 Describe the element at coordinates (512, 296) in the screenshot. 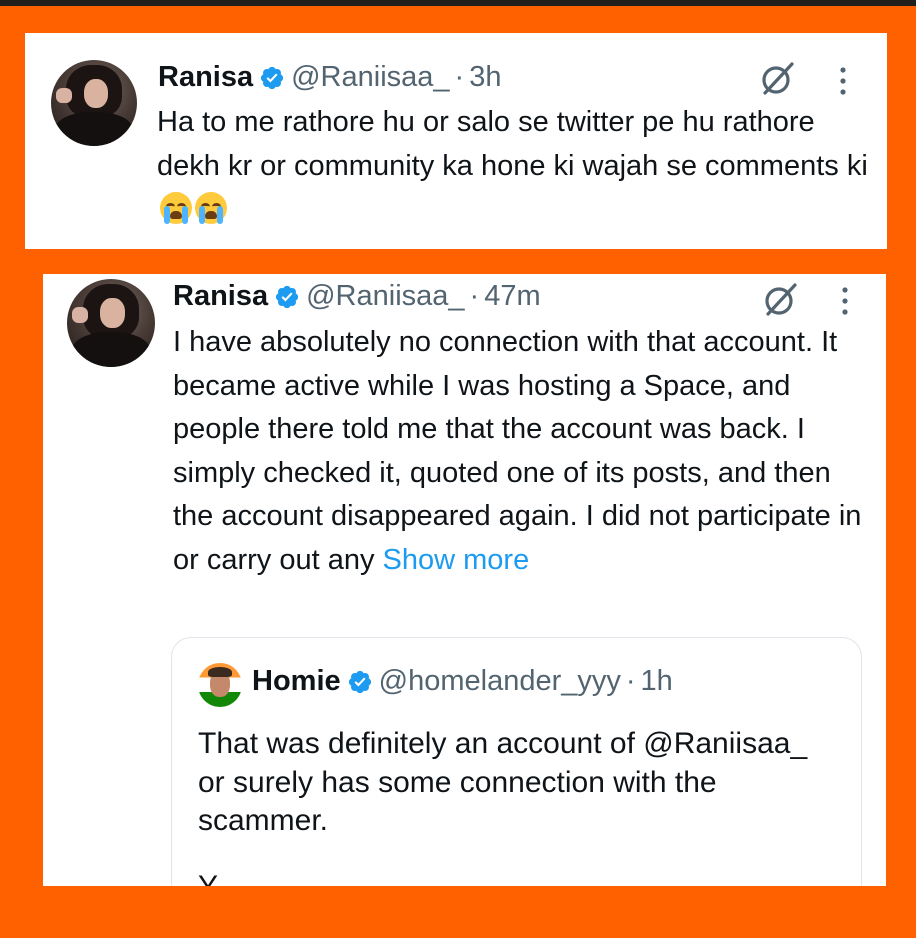

I see `post-time: 47m` at that location.